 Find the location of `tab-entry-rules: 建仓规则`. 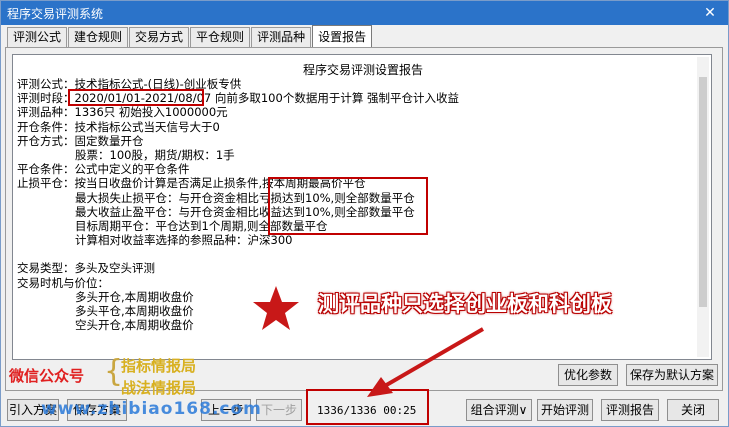

tab-entry-rules: 建仓规则 is located at coordinates (98, 37).